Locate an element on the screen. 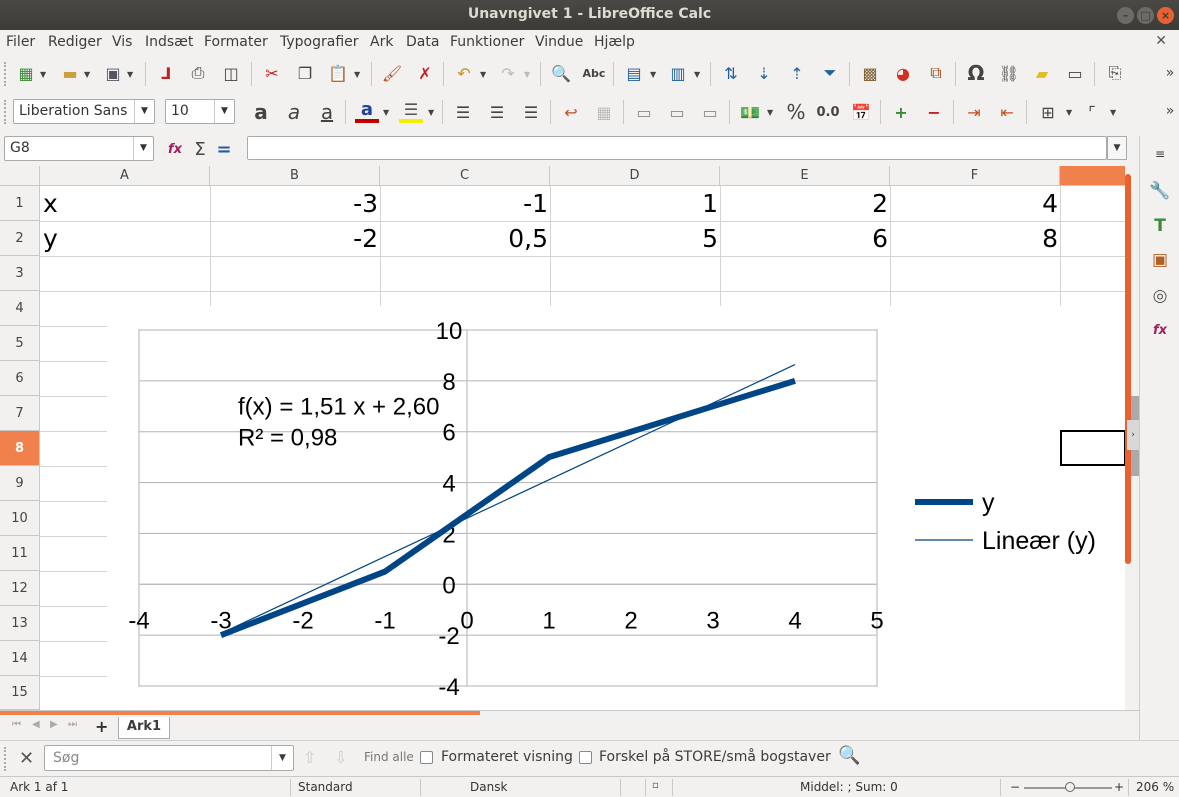 The image size is (1179, 797). next-sheet-icon: ▶ is located at coordinates (54, 724).